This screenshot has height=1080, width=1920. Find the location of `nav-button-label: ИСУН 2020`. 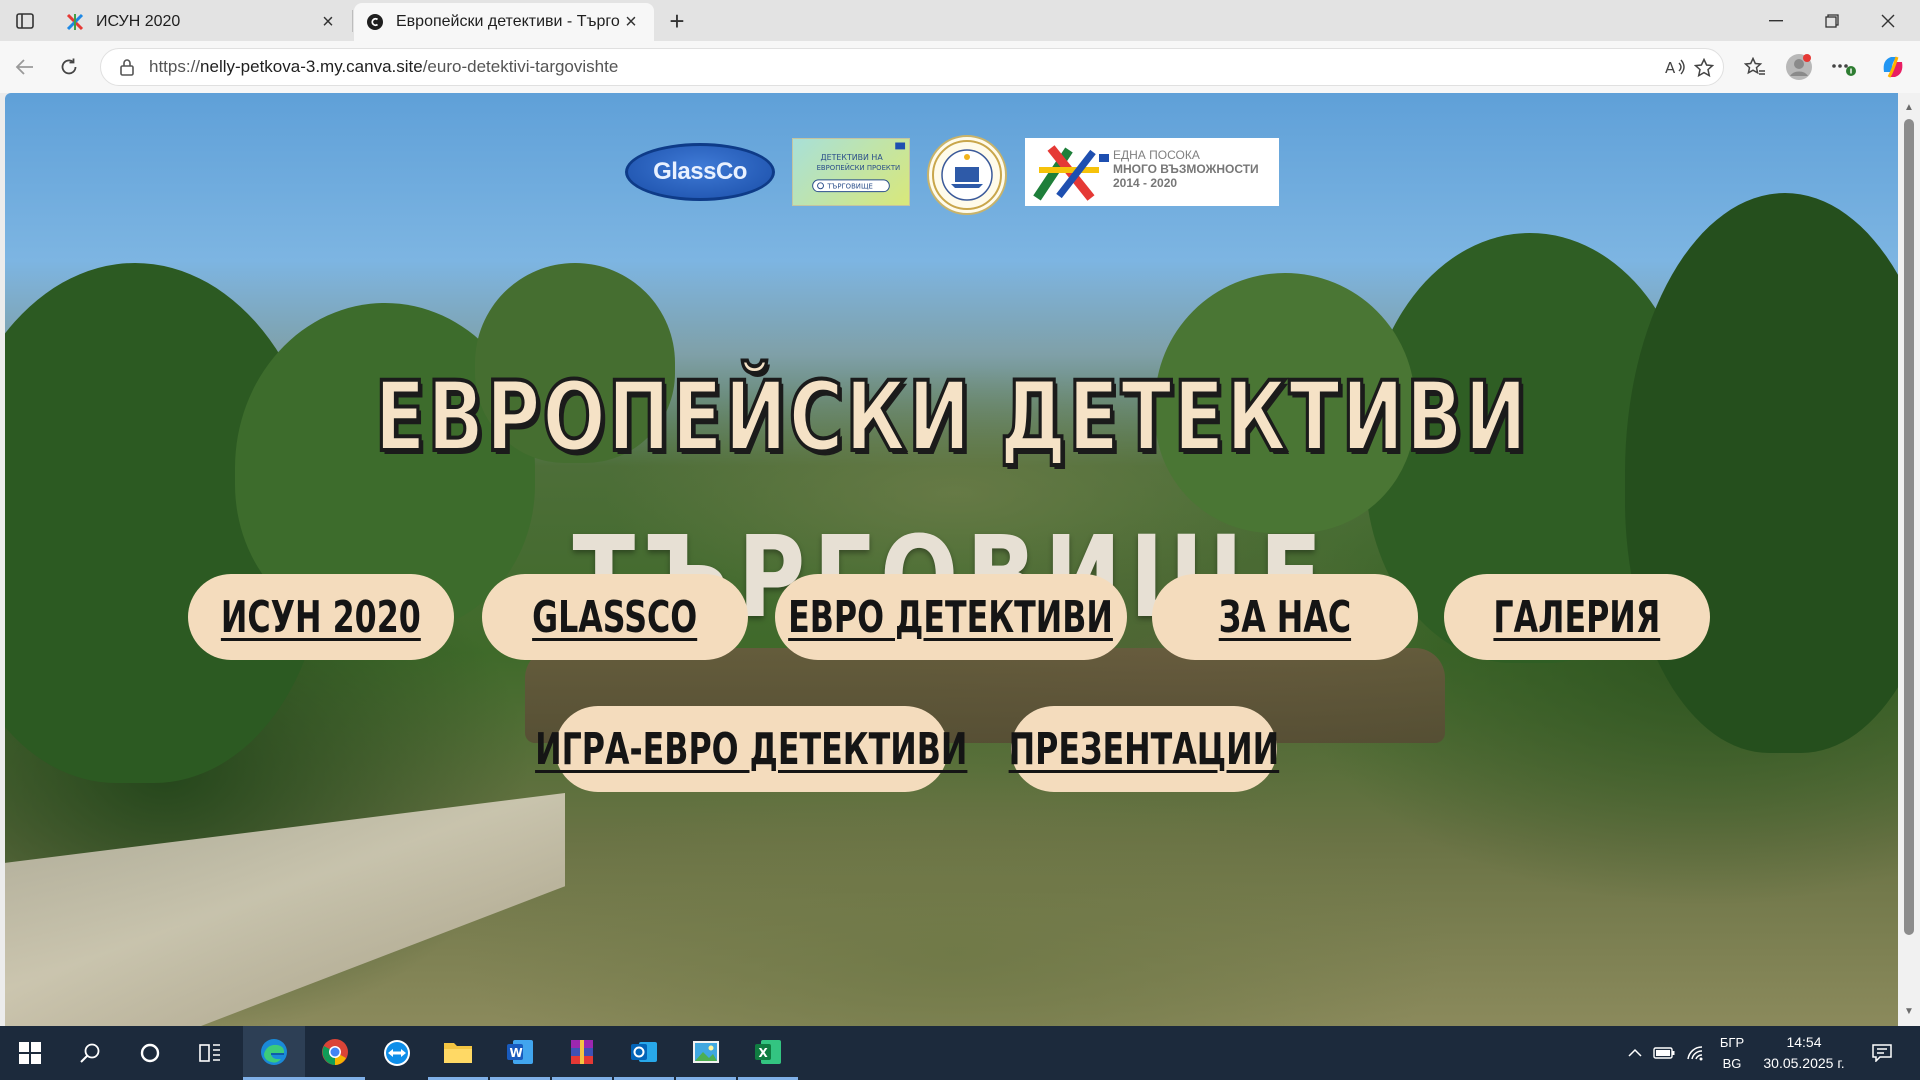

nav-button-label: ИСУН 2020 is located at coordinates (321, 617).